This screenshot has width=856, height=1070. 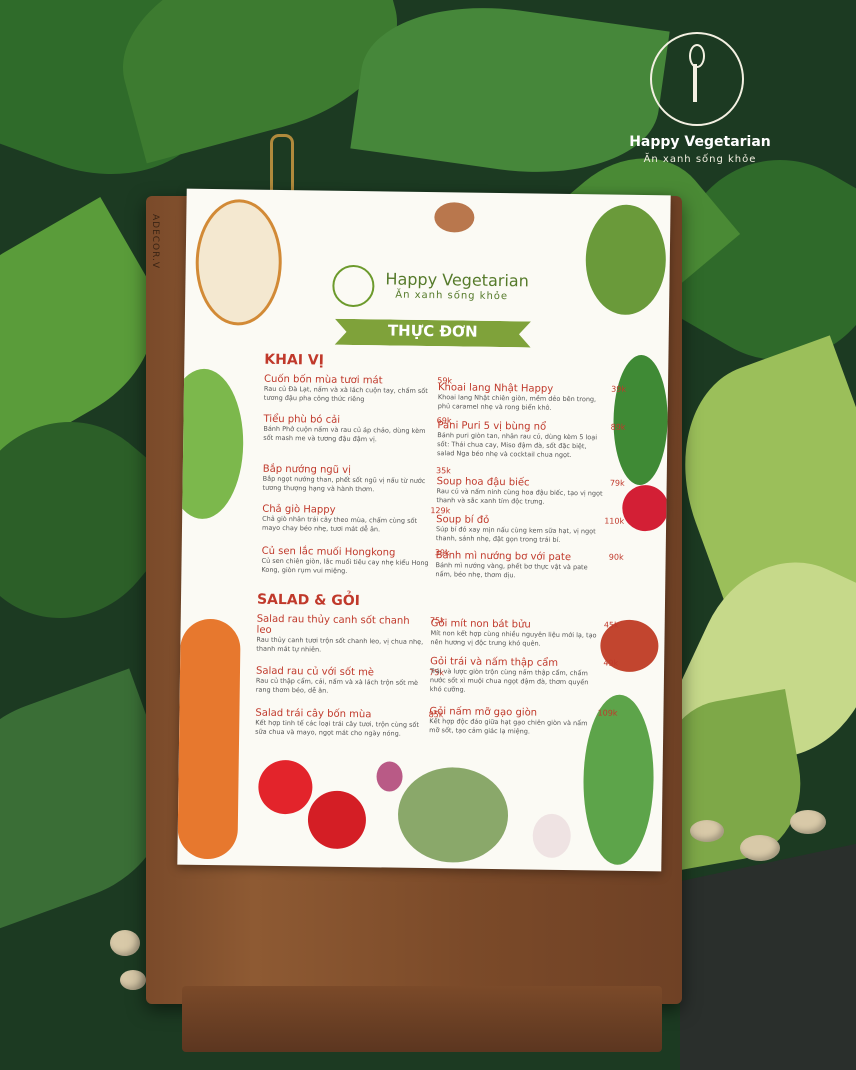 I want to click on menu-item-price: 109k, so click(x=607, y=713).